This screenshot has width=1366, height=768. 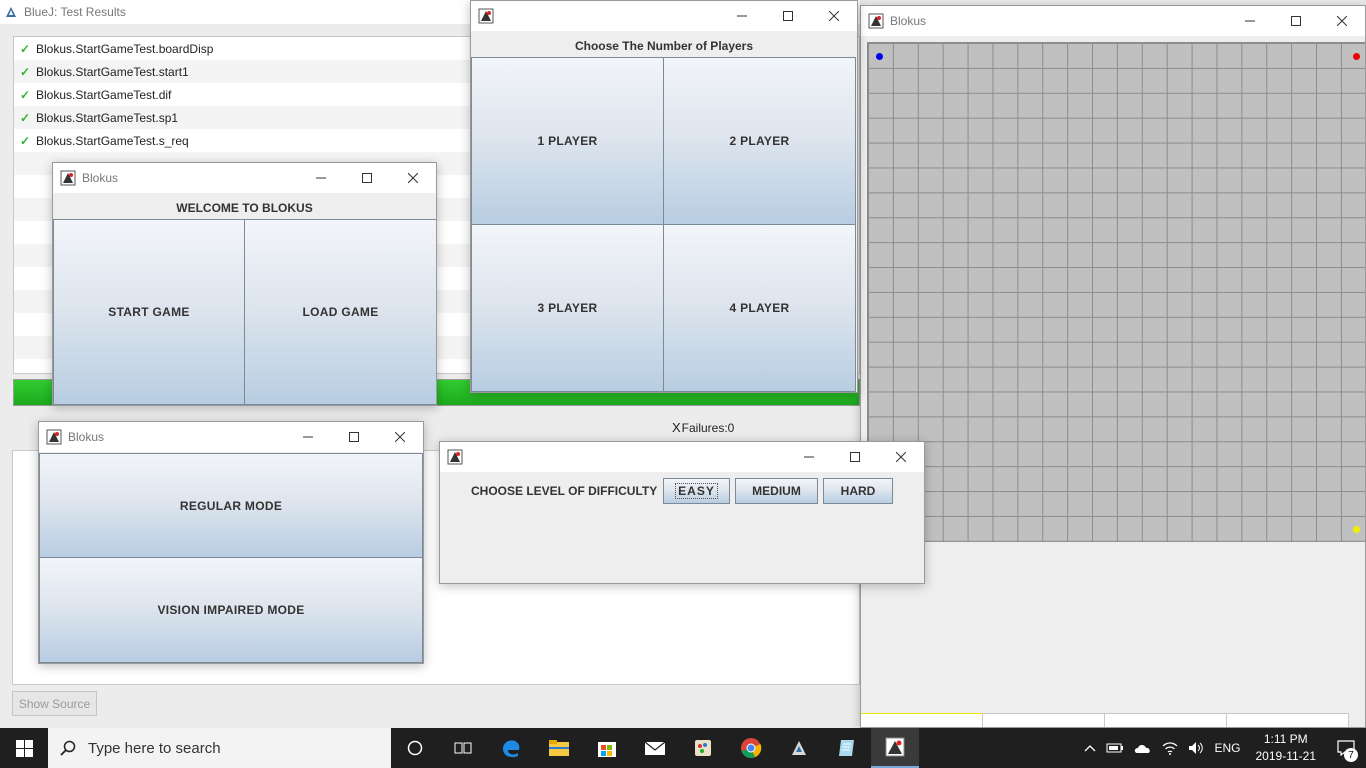 I want to click on load-game-button: LOAD GAME, so click(x=340, y=312).